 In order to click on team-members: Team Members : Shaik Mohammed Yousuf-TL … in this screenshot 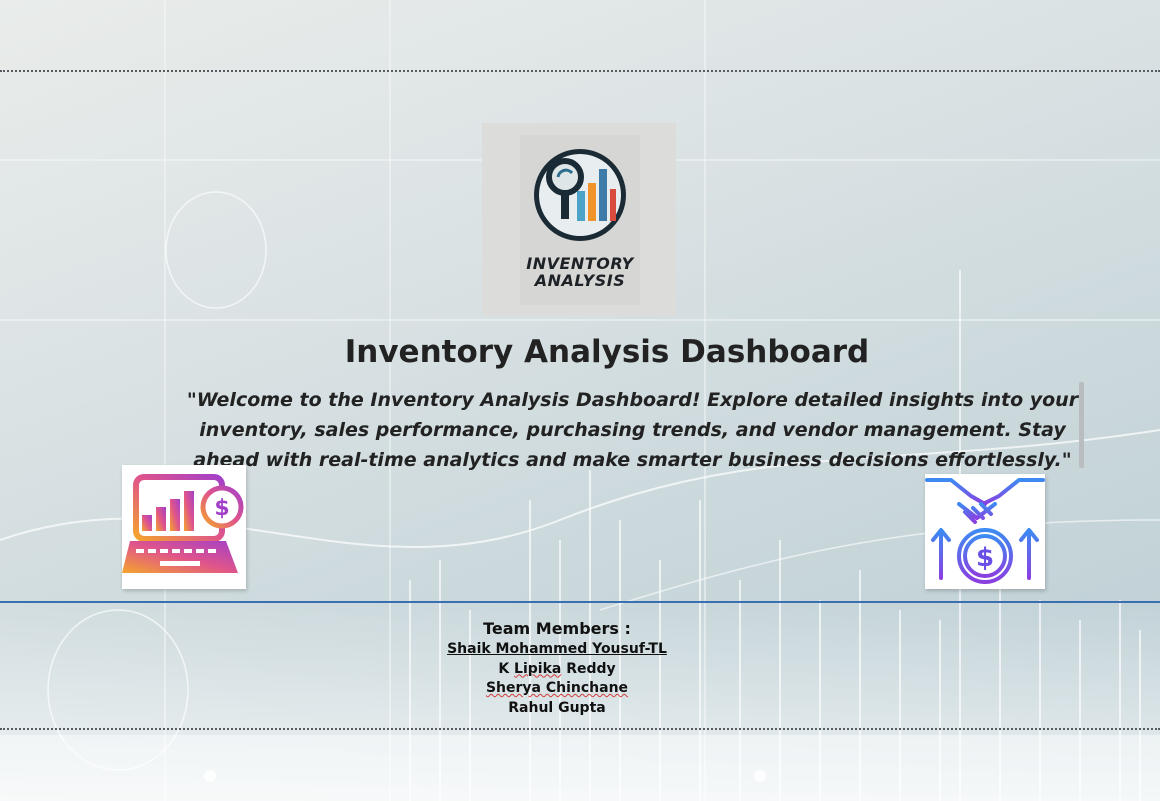, I will do `click(557, 668)`.